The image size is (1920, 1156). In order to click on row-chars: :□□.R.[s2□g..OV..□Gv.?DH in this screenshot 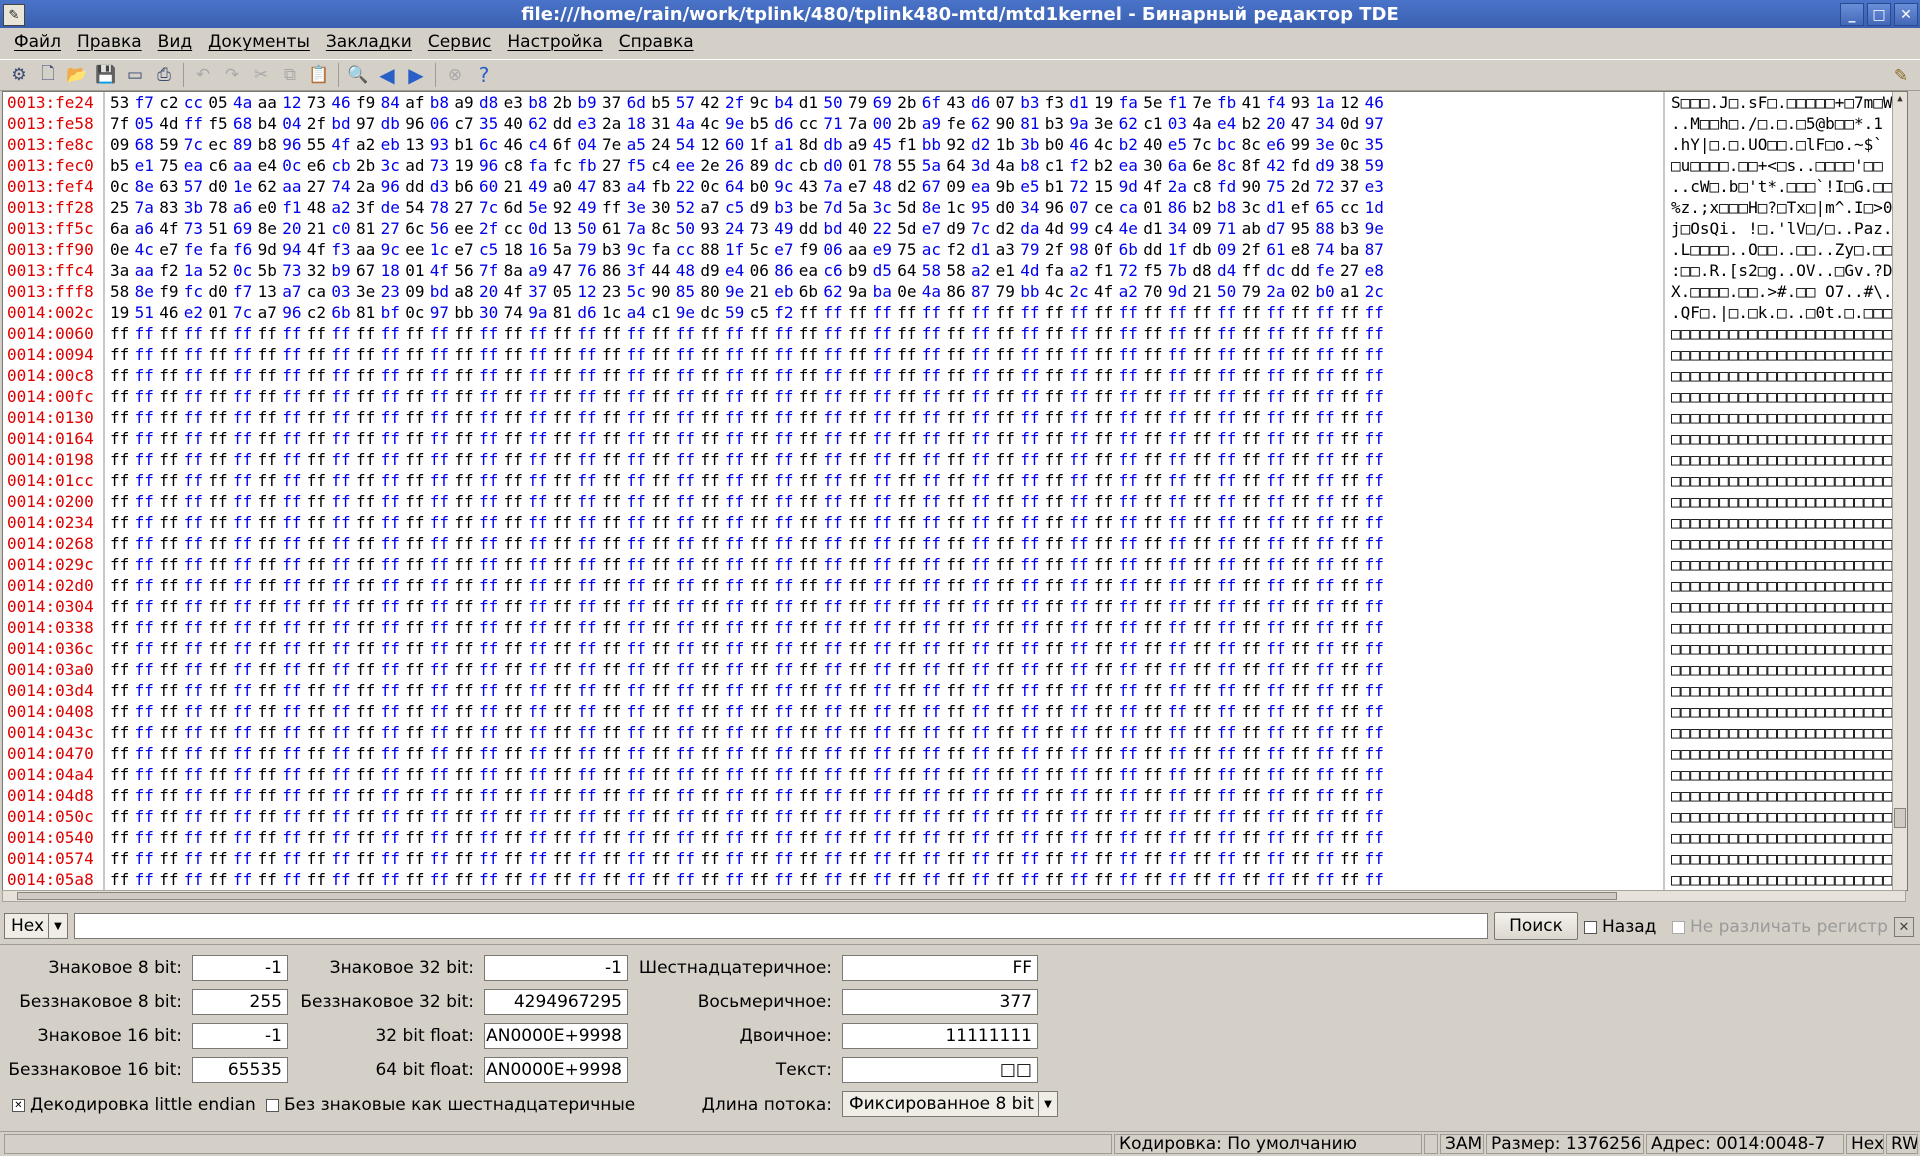, I will do `click(1786, 270)`.